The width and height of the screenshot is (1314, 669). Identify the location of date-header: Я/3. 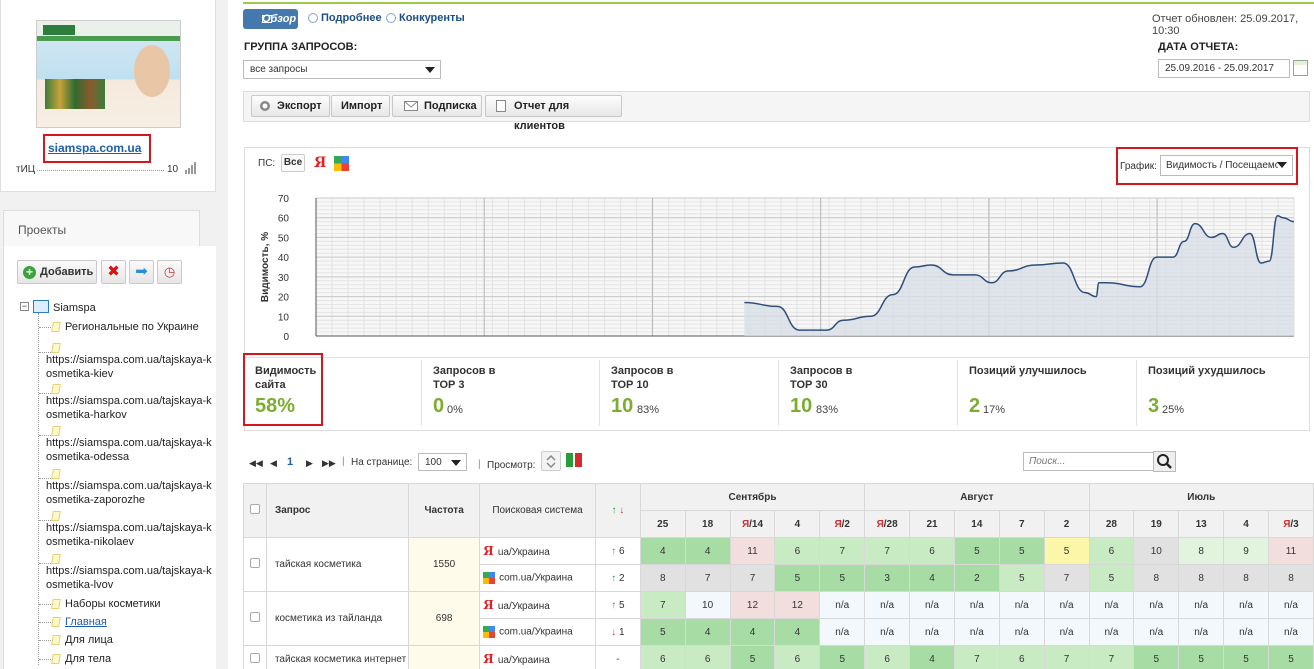
(1290, 524).